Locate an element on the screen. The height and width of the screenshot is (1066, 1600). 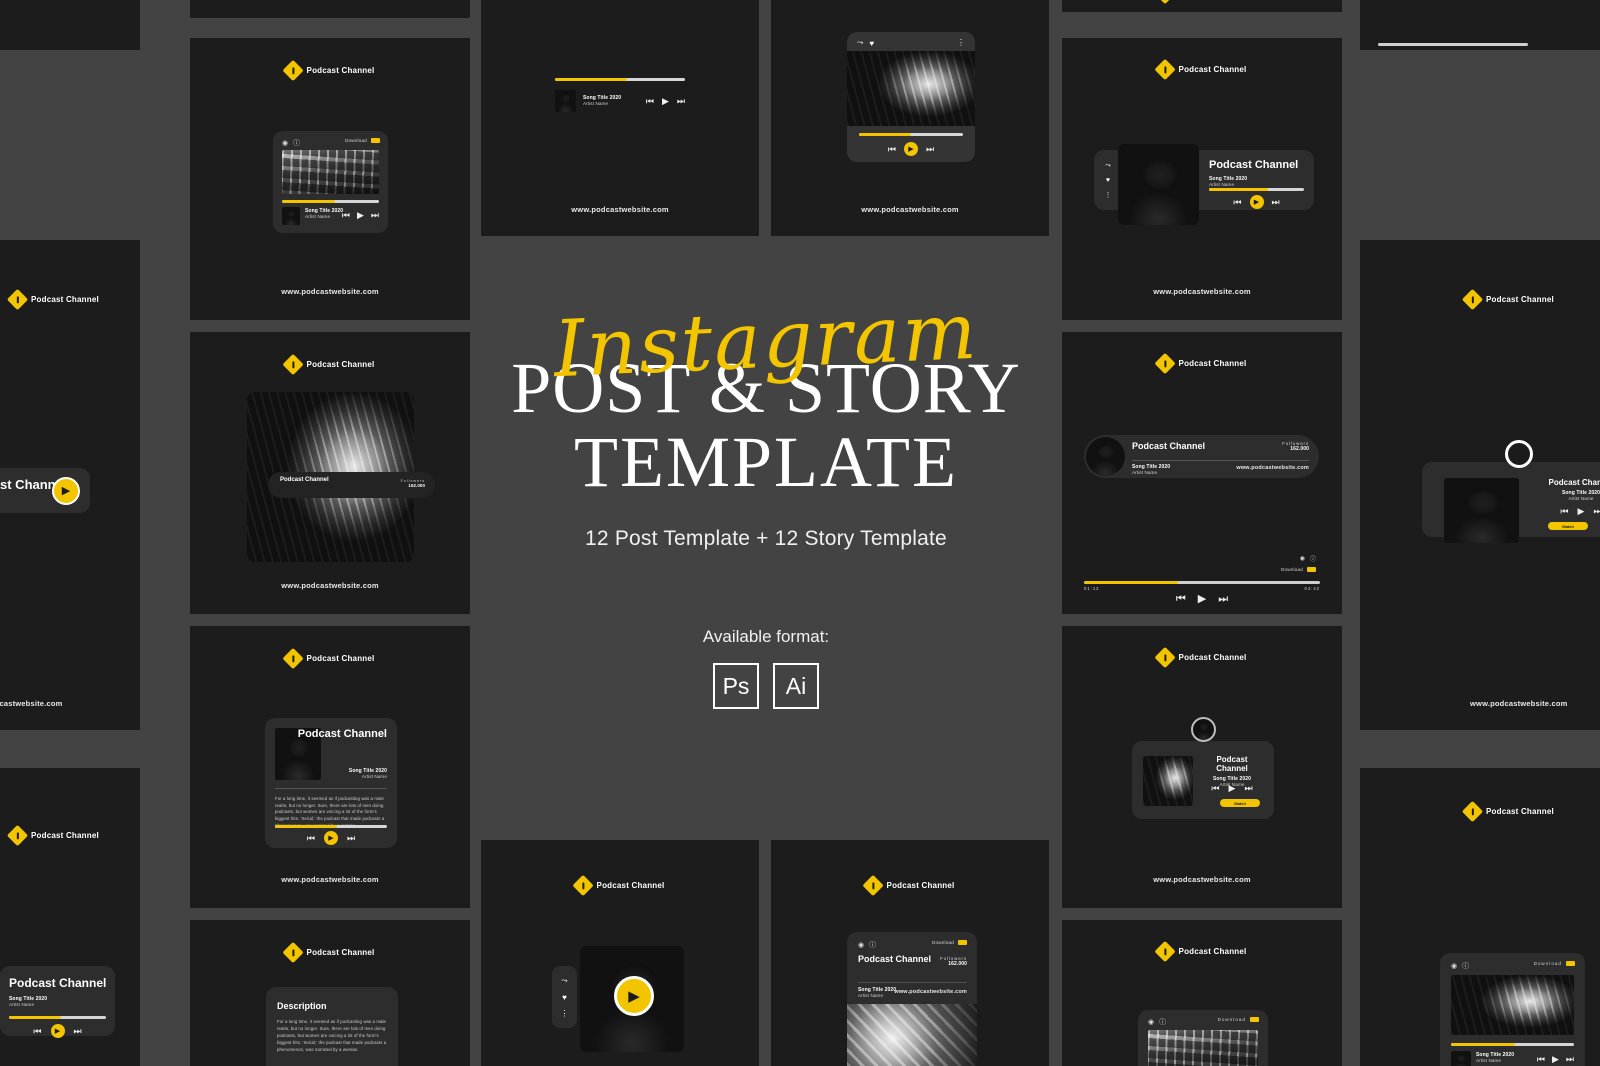
post-card-photo-player: ⤳ ♥ ⋮ ⏮ ▶ ⏭ www.podcastwebsite.com is located at coordinates (910, 118).